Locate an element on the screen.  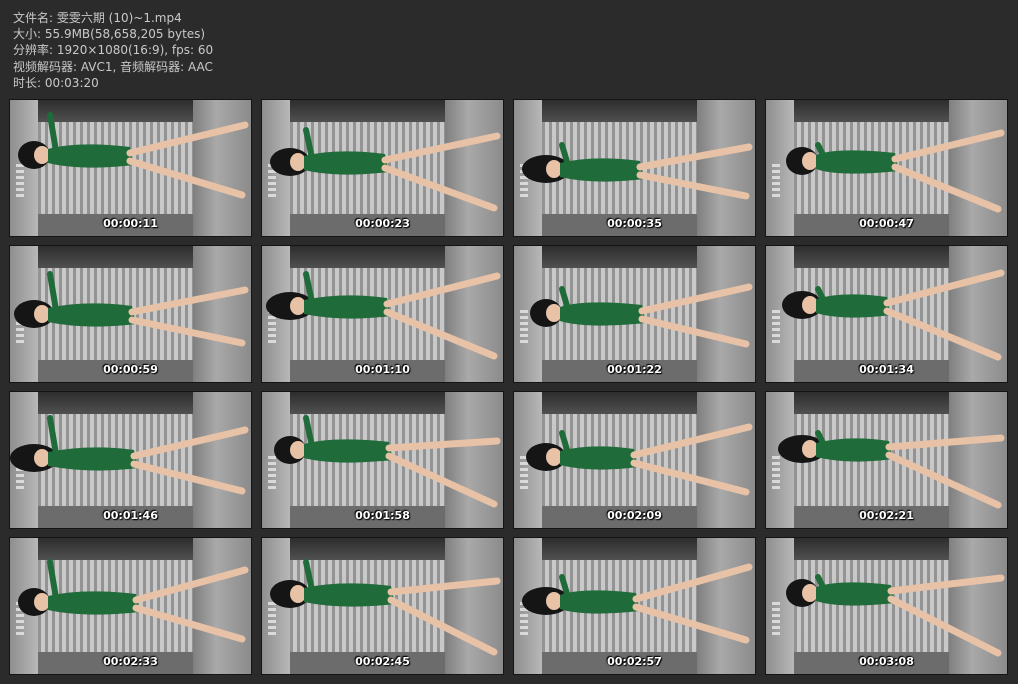
info-size: 大小: 55.9MB(58,658,205 bytes) is located at coordinates (109, 34).